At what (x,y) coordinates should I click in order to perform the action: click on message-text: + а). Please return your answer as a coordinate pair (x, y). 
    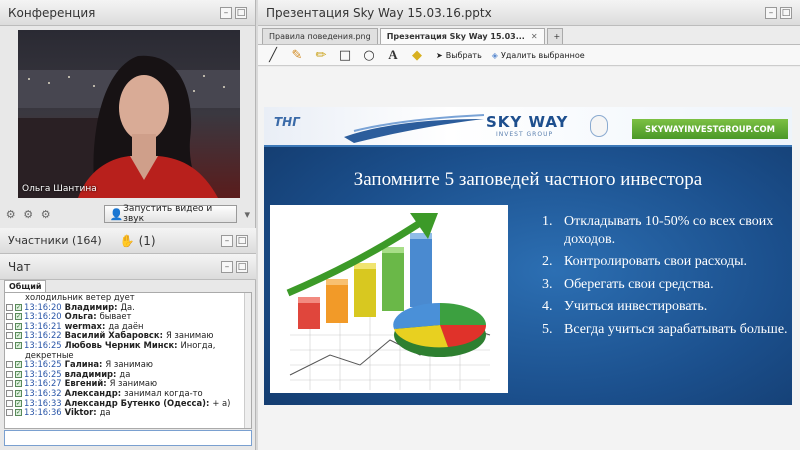
    Looking at the image, I should click on (221, 402).